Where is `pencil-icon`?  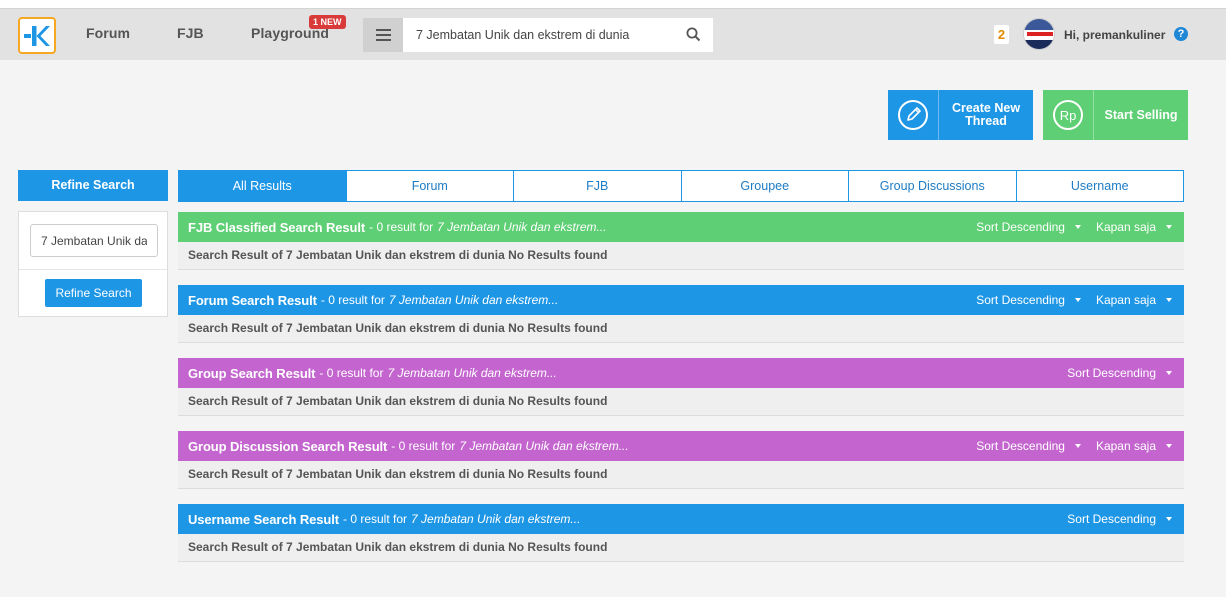 pencil-icon is located at coordinates (913, 115).